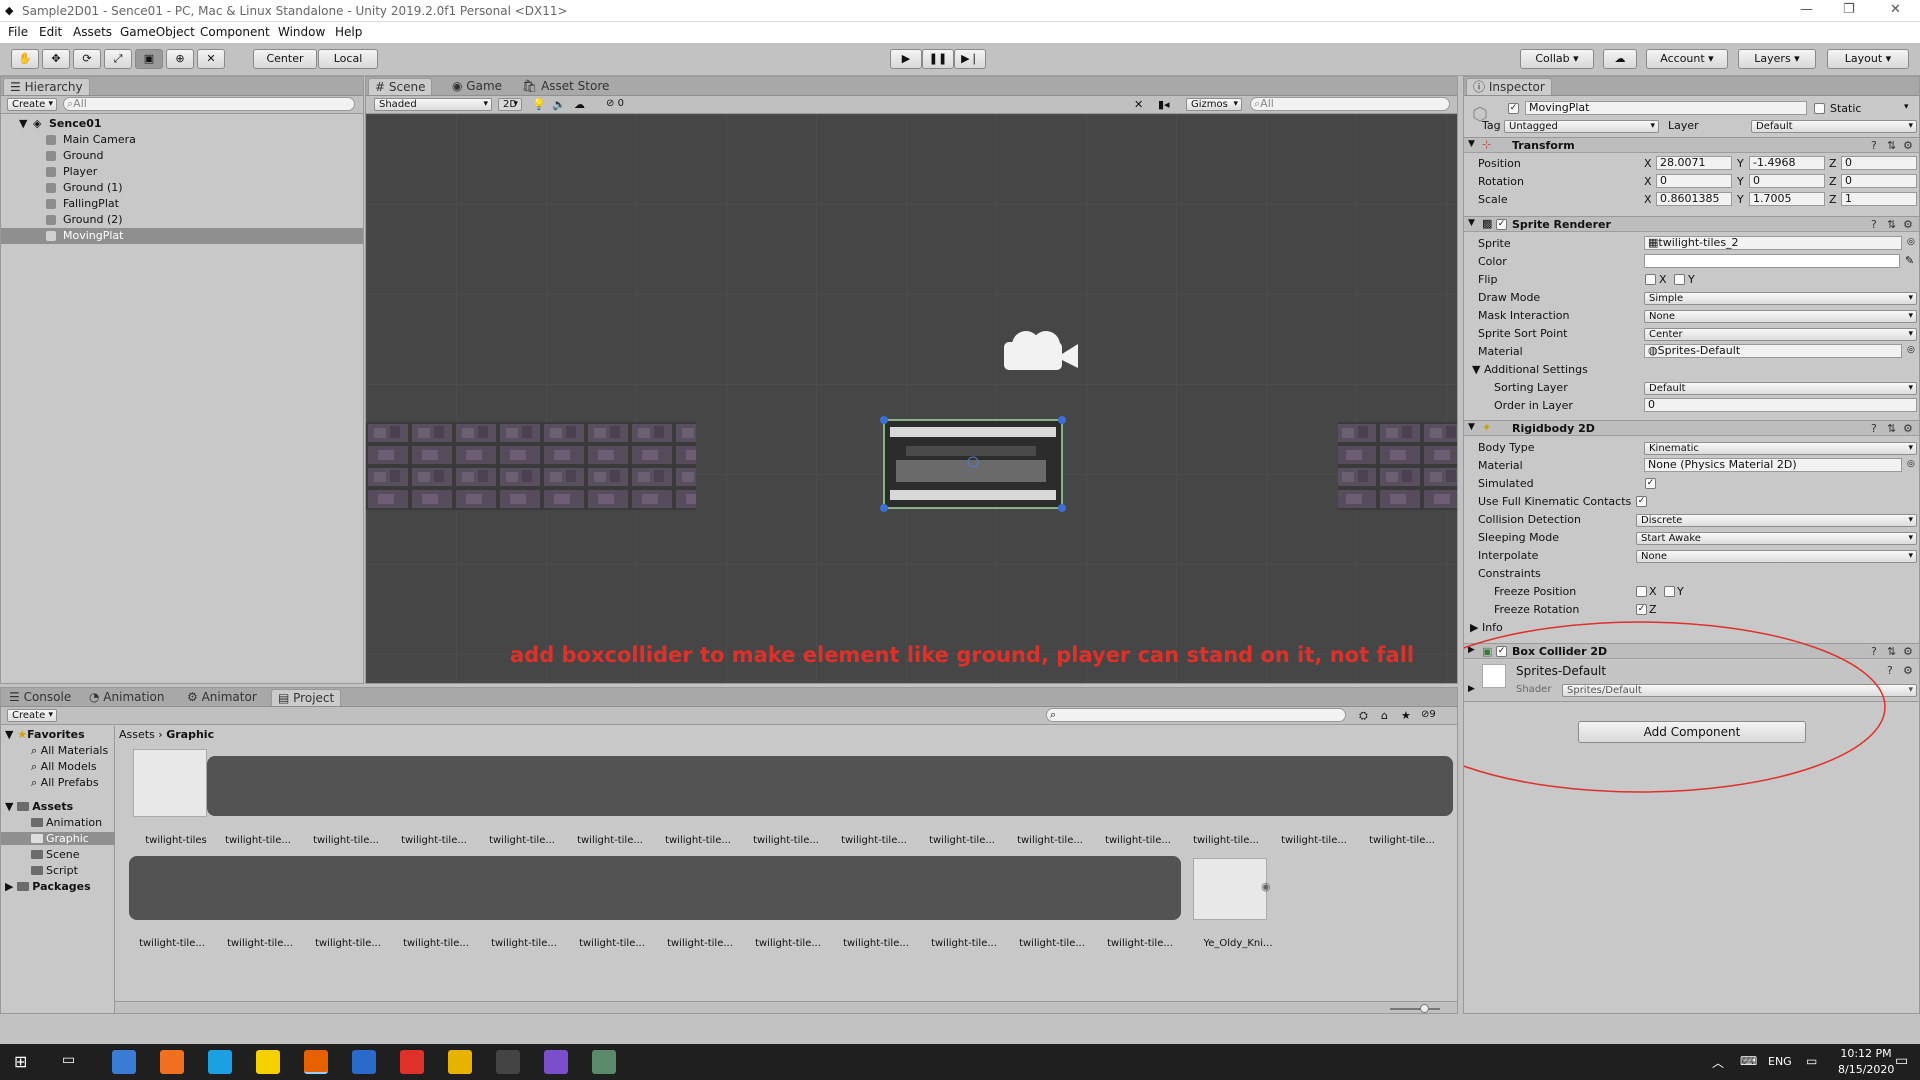 The width and height of the screenshot is (1920, 1080). I want to click on sprite-renderer-header: ▼ ▩ ✓ Sprite Renderer ? ⇅ ⚙, so click(1691, 224).